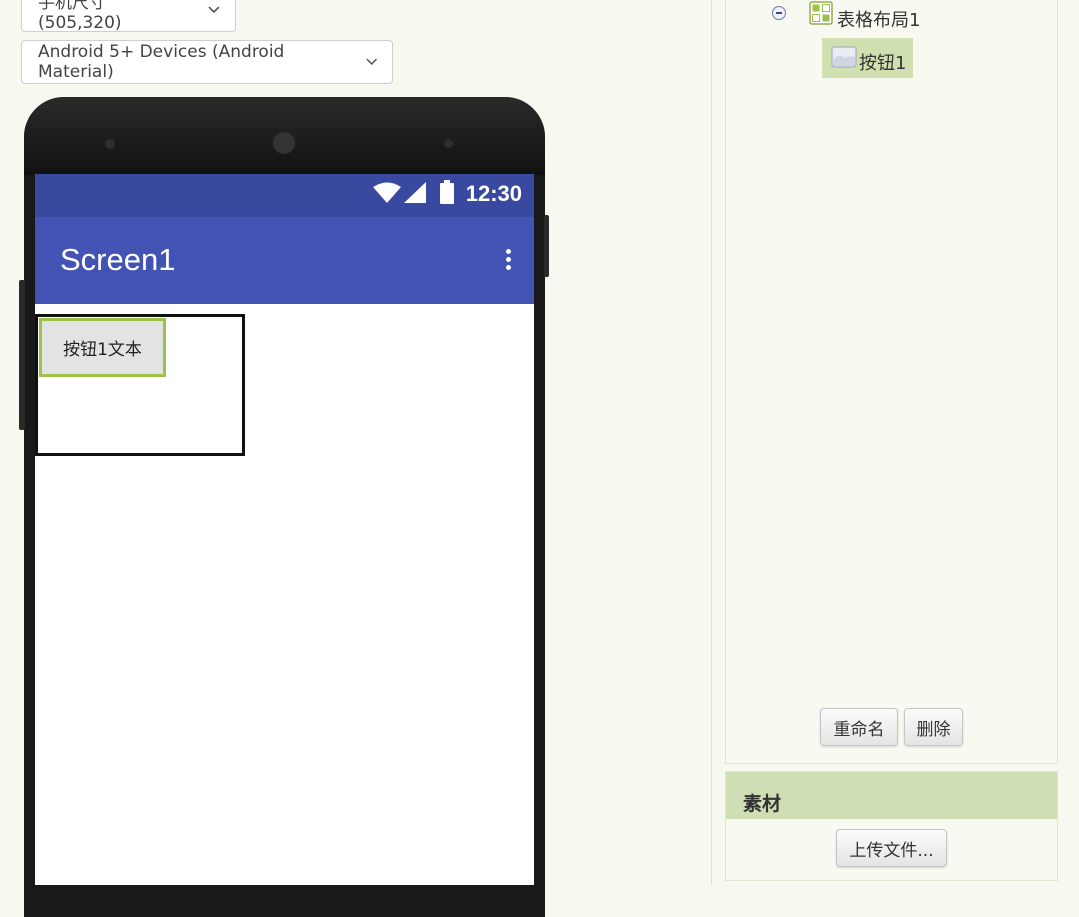  Describe the element at coordinates (859, 729) in the screenshot. I see `rename-button-label: 重命名` at that location.